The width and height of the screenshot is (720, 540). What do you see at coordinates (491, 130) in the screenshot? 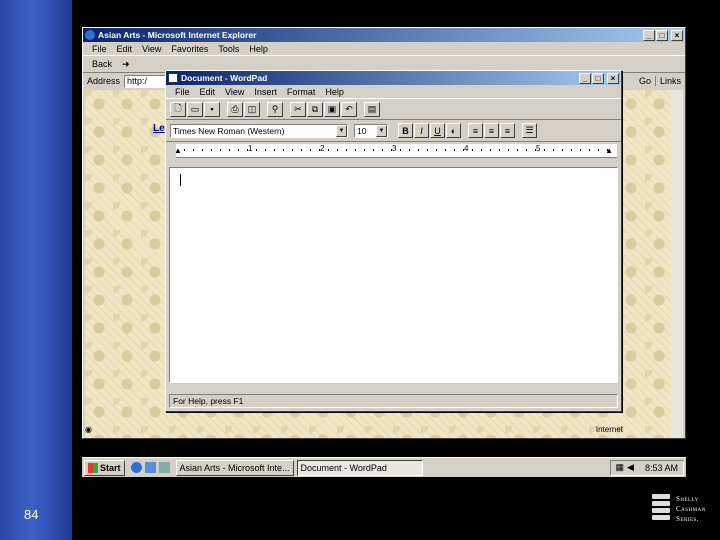
I see `align-center-icon: ≡` at bounding box center [491, 130].